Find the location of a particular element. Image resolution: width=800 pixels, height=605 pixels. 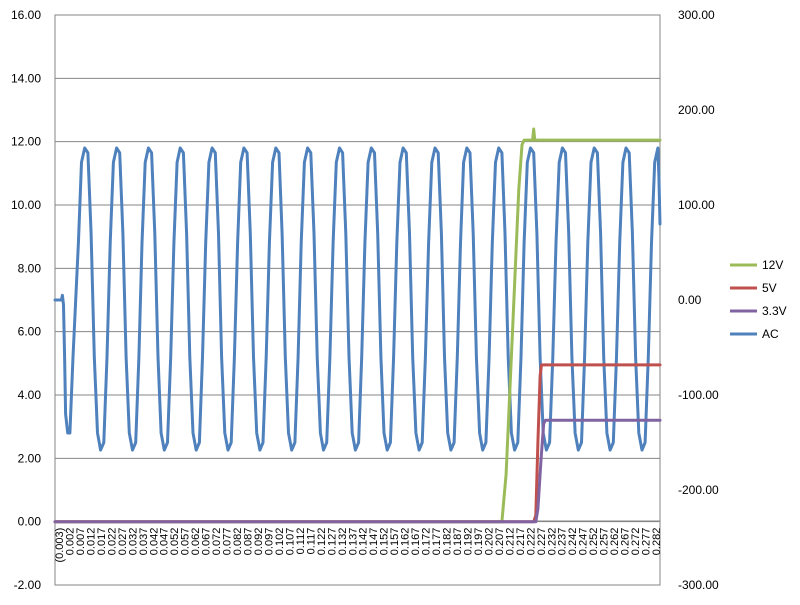

right-axis-tick-label: 100.00 is located at coordinates (696, 205).